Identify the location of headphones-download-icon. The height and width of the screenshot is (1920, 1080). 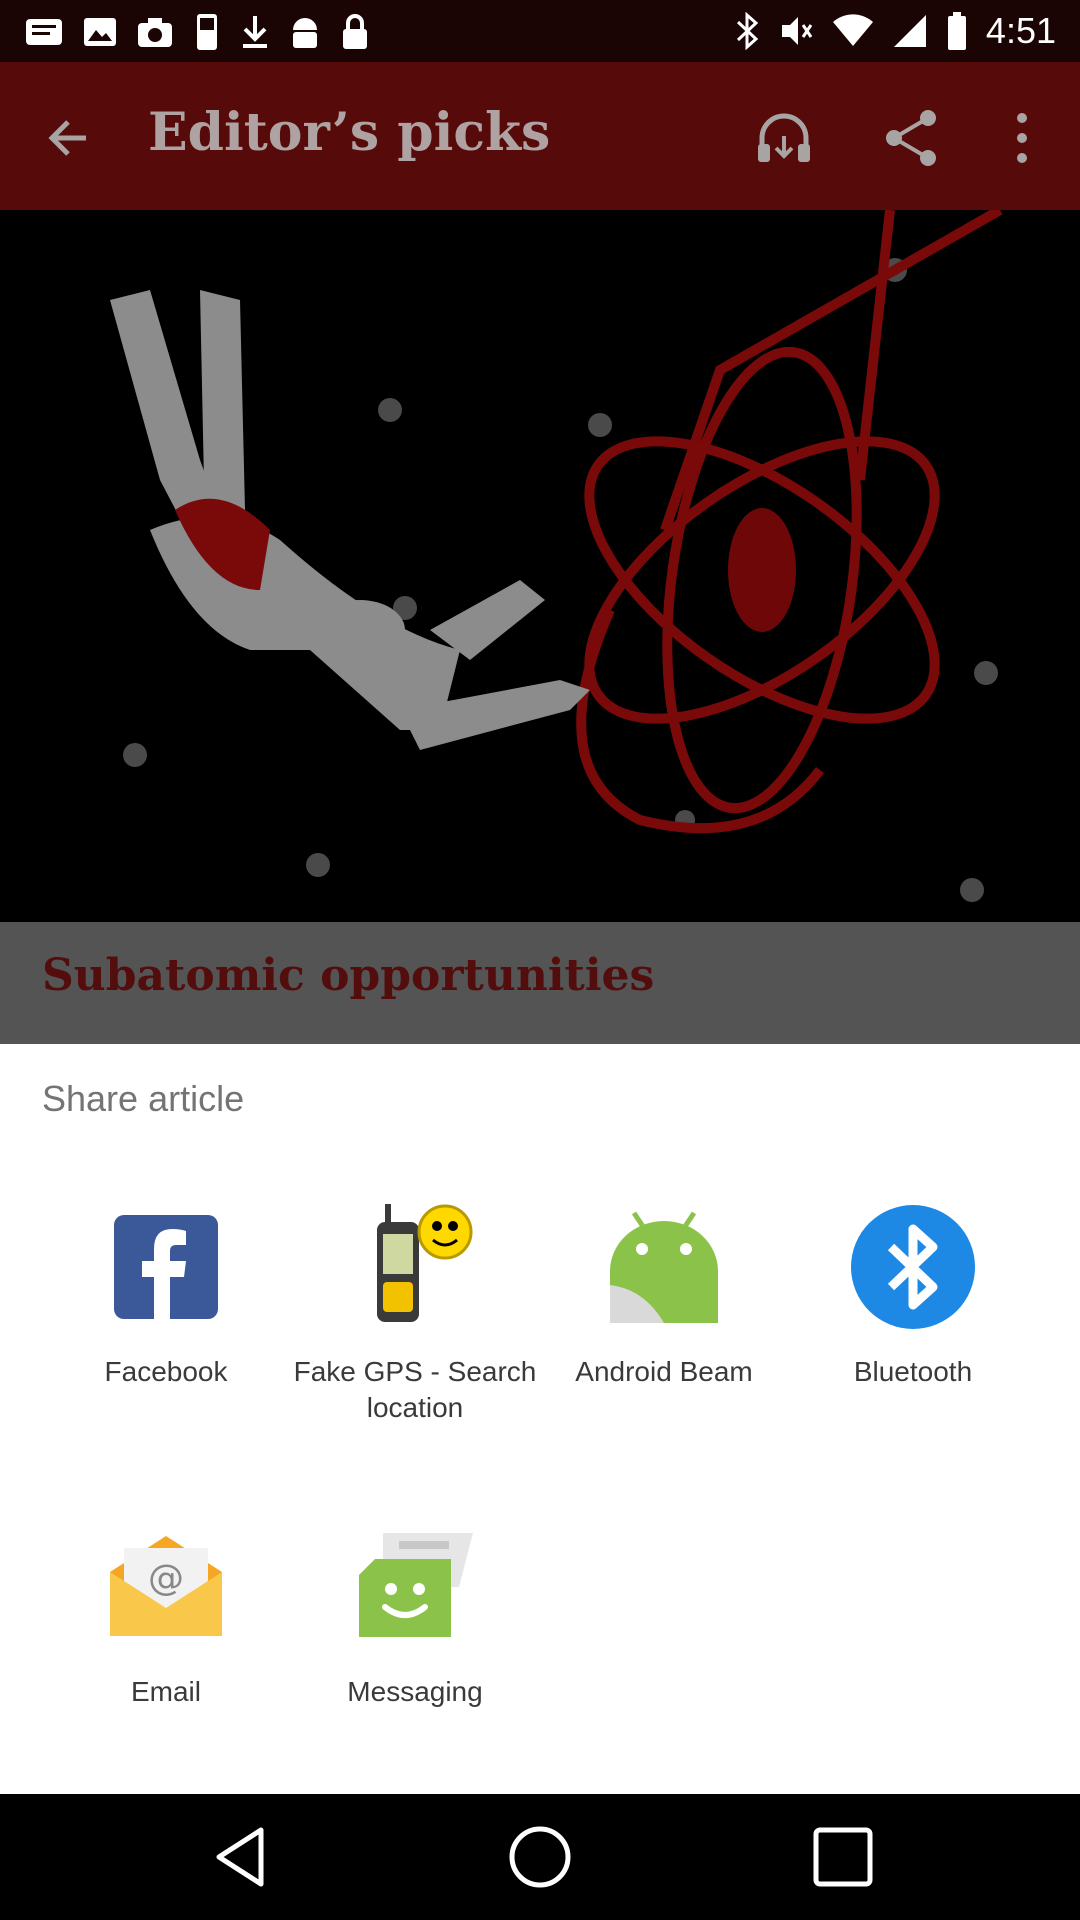
(784, 138).